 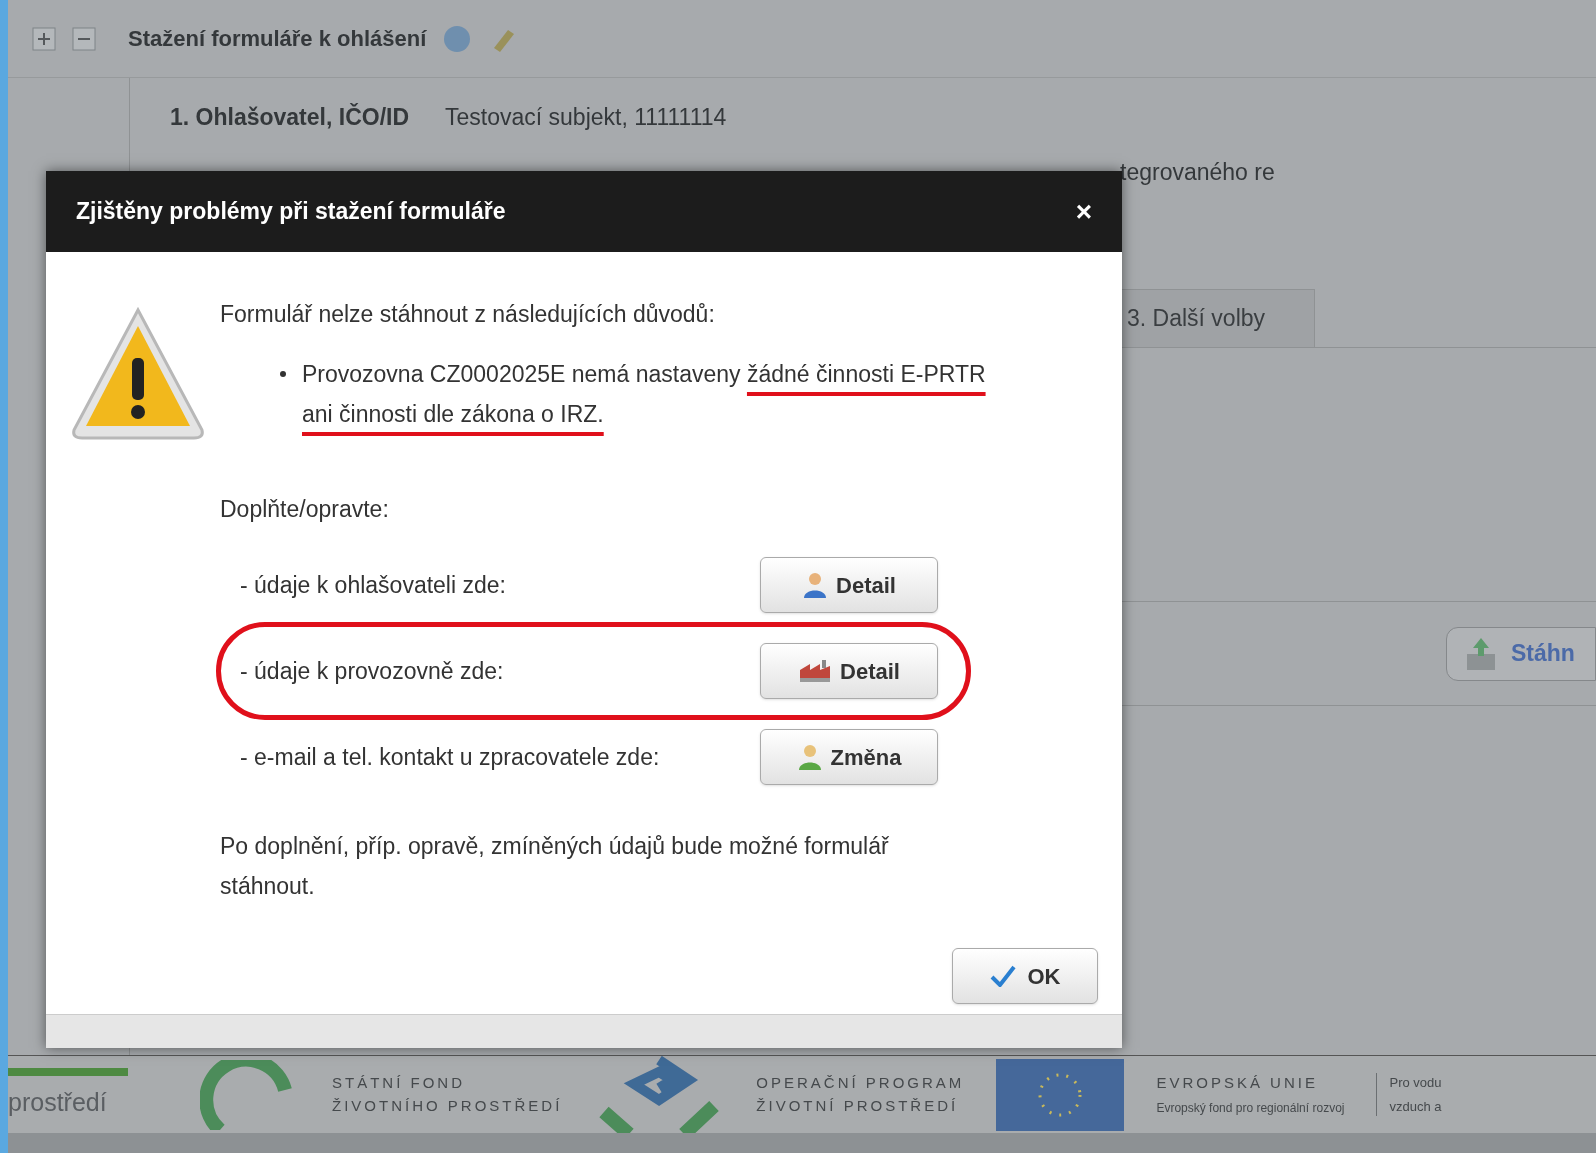 What do you see at coordinates (586, 117) in the screenshot?
I see `field-value: Testovací subjekt, 11111114` at bounding box center [586, 117].